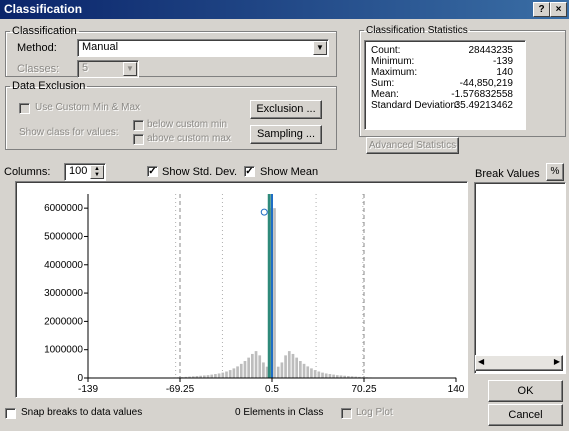  I want to click on y-tick-label: 3000000, so click(63, 293).